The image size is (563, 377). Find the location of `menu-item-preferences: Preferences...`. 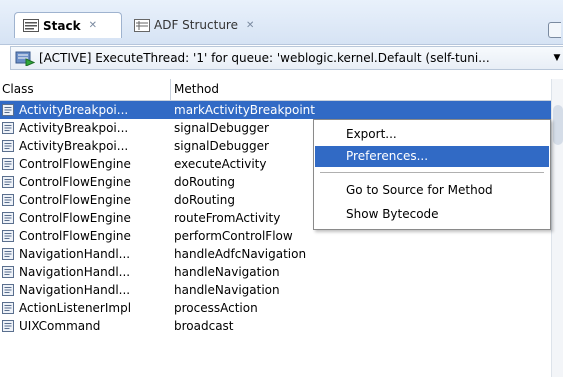

menu-item-preferences: Preferences... is located at coordinates (432, 156).